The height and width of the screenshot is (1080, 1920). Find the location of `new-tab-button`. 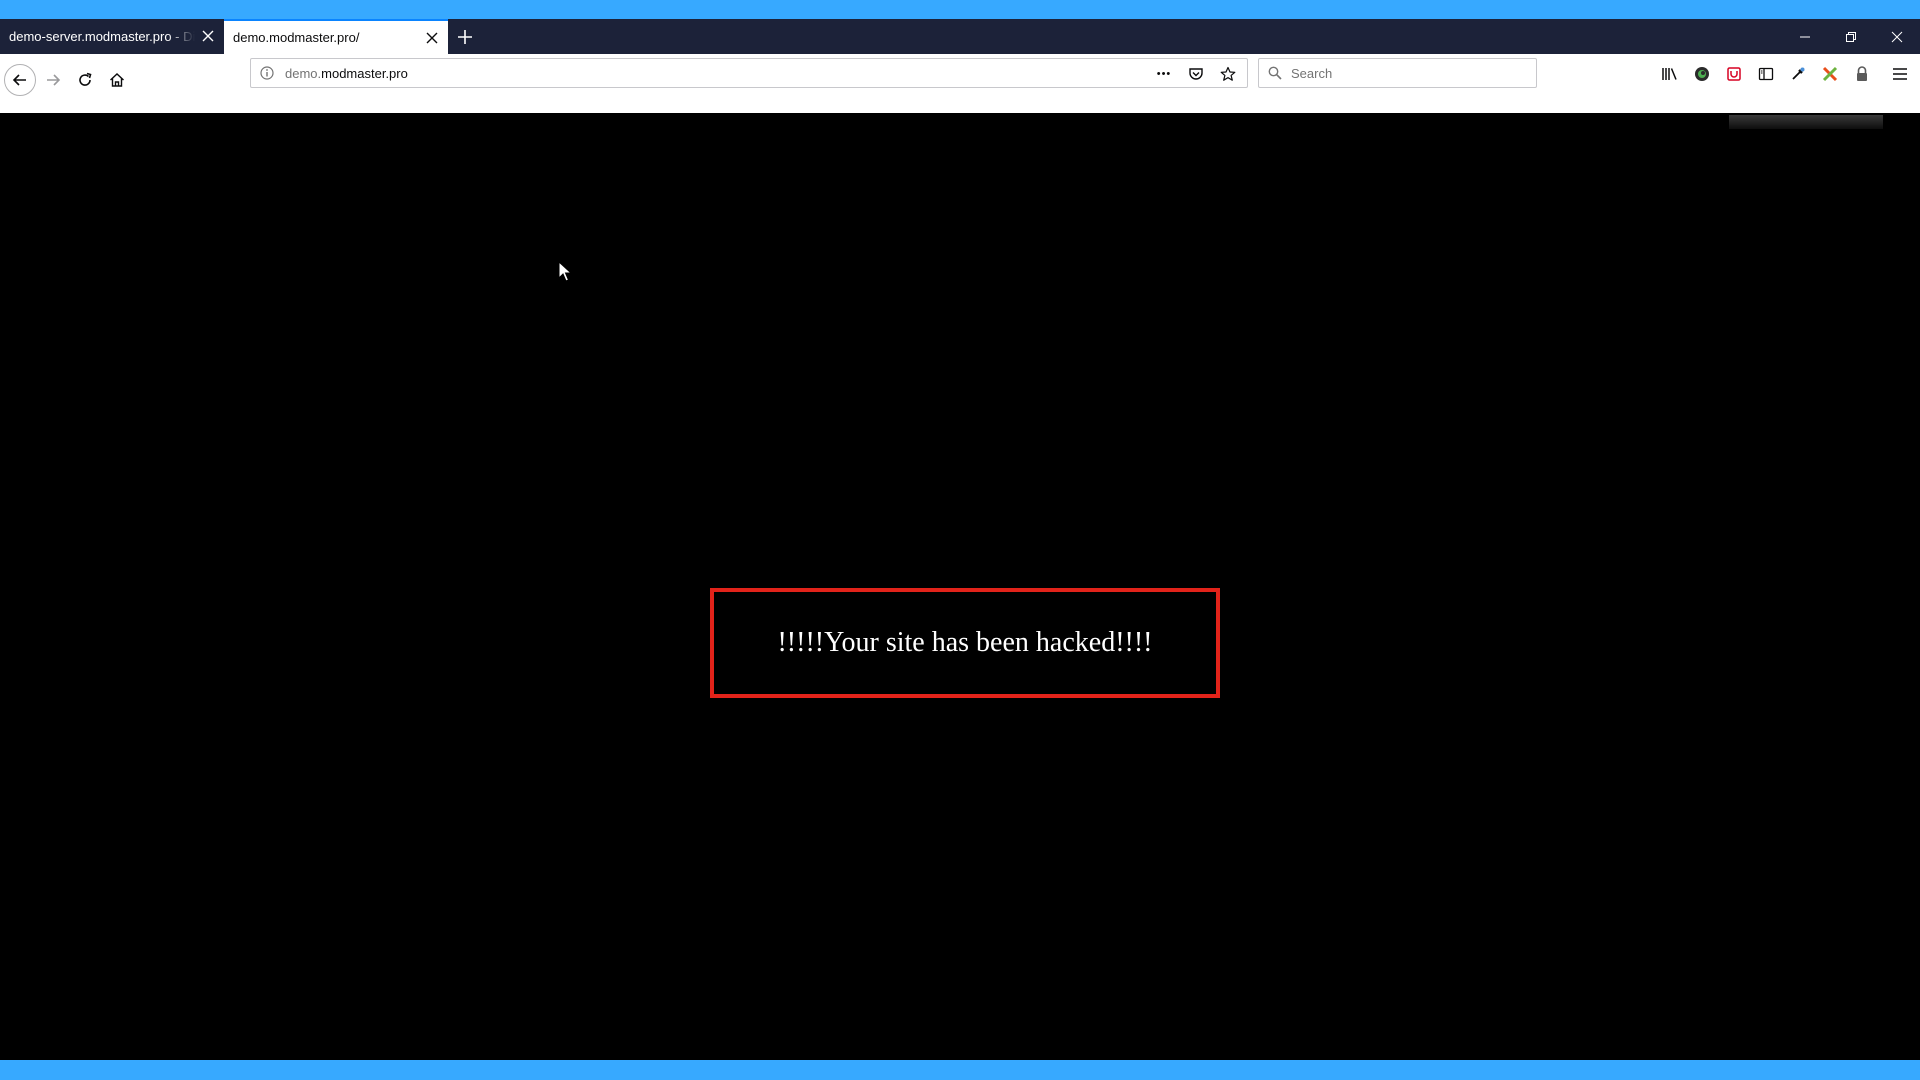

new-tab-button is located at coordinates (465, 37).